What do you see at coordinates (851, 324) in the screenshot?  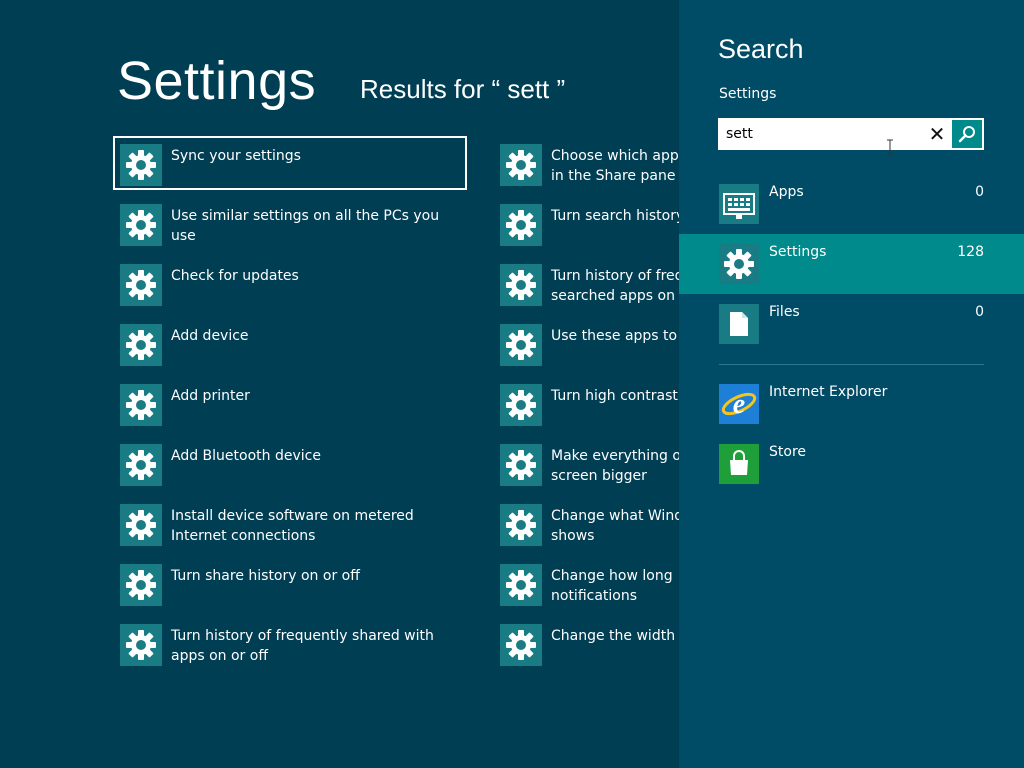 I see `category-files: Files 0` at bounding box center [851, 324].